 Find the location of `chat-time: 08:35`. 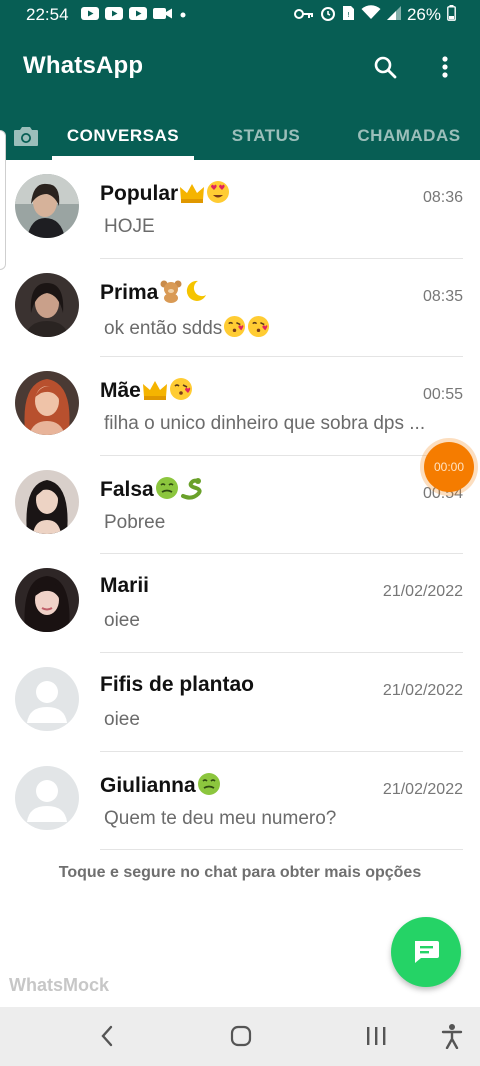

chat-time: 08:35 is located at coordinates (442, 296).